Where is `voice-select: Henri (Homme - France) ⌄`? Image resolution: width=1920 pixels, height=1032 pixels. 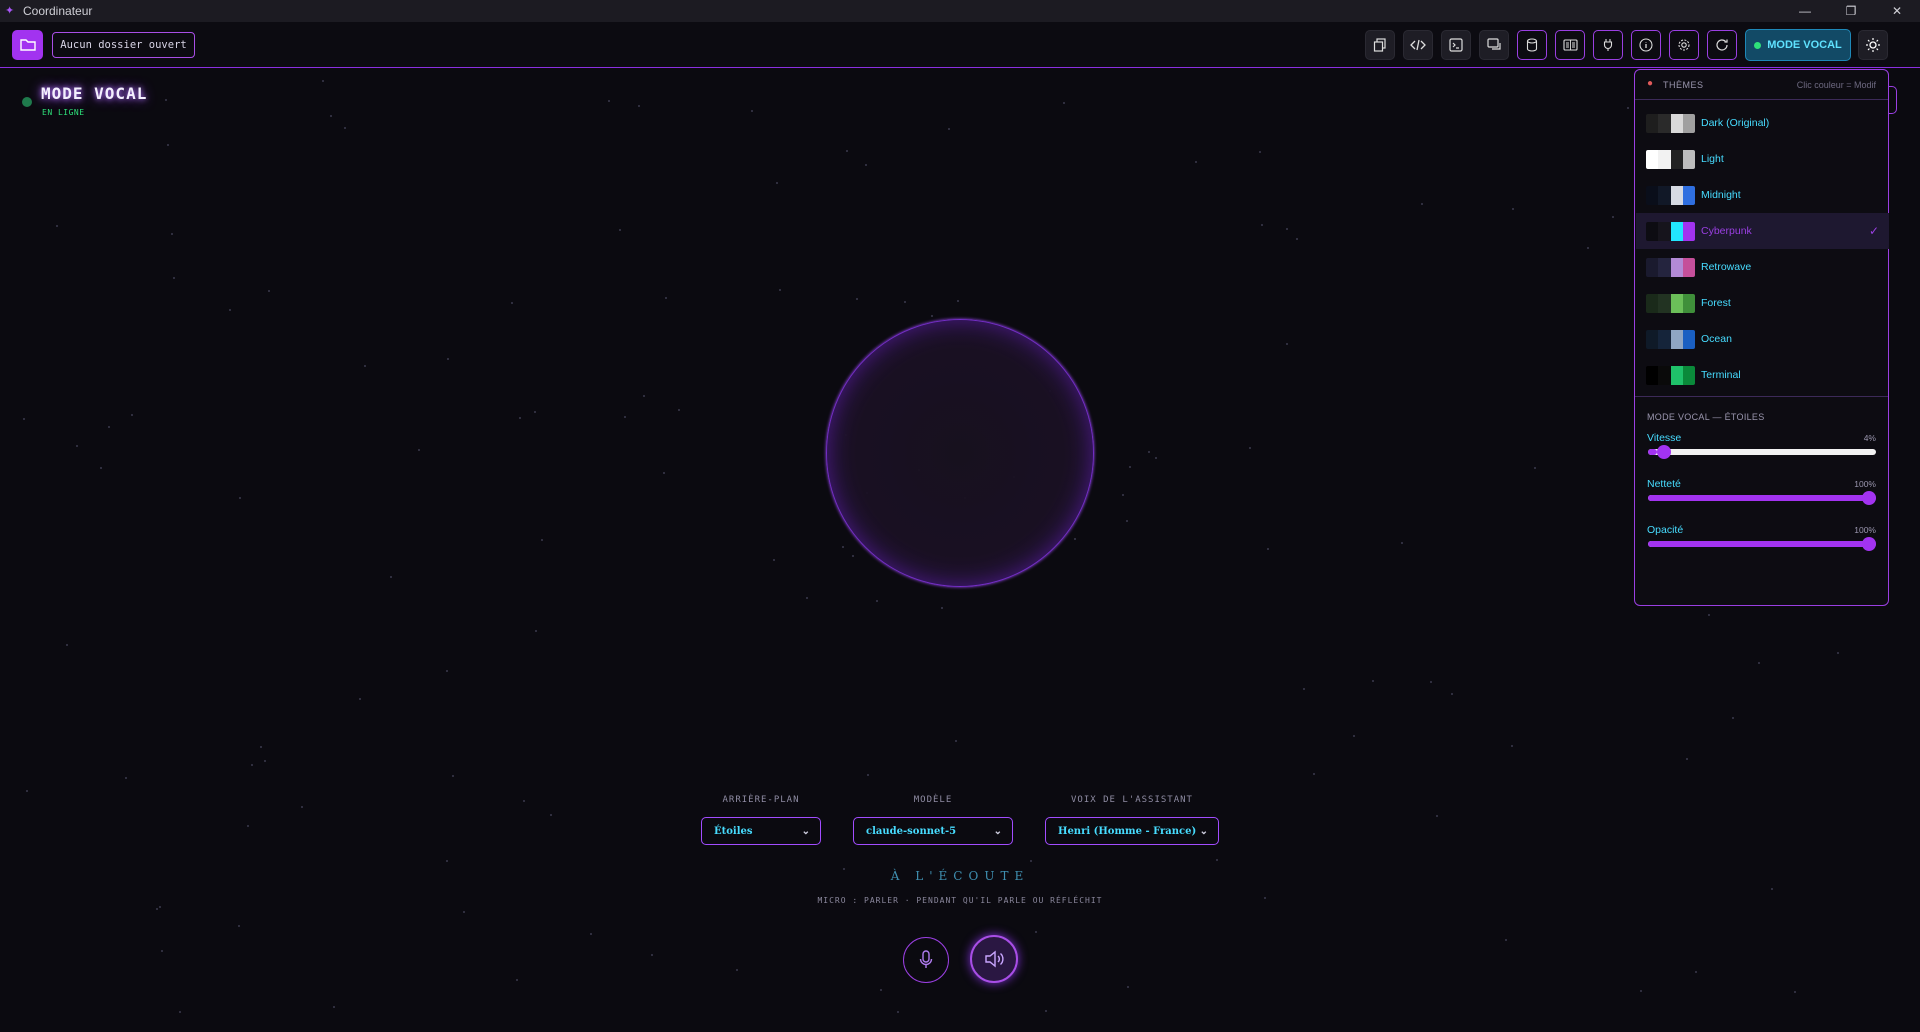 voice-select: Henri (Homme - France) ⌄ is located at coordinates (1132, 831).